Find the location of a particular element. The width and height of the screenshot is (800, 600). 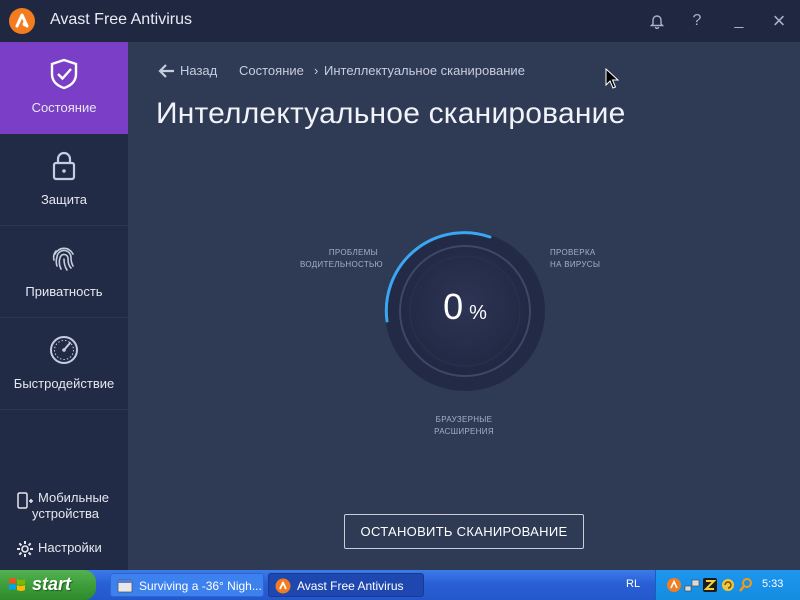

settings-label: Настройки is located at coordinates (70, 547).